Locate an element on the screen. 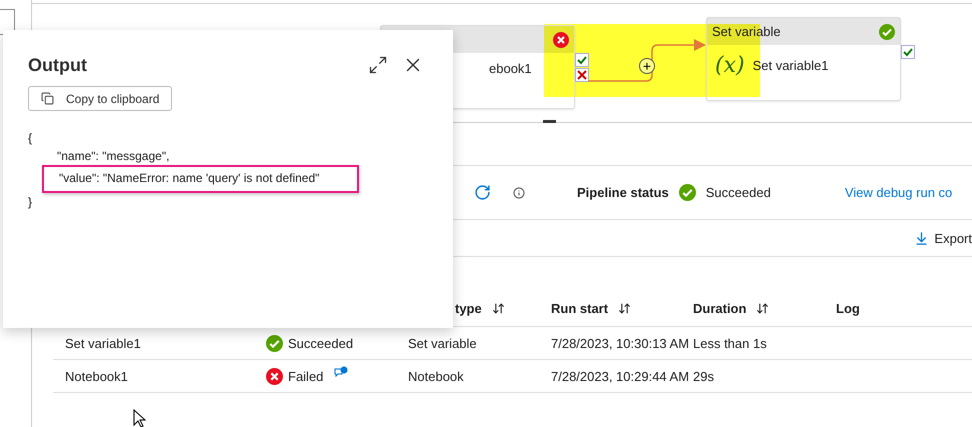 Image resolution: width=972 pixels, height=427 pixels. status-text: Succeeded is located at coordinates (321, 343).